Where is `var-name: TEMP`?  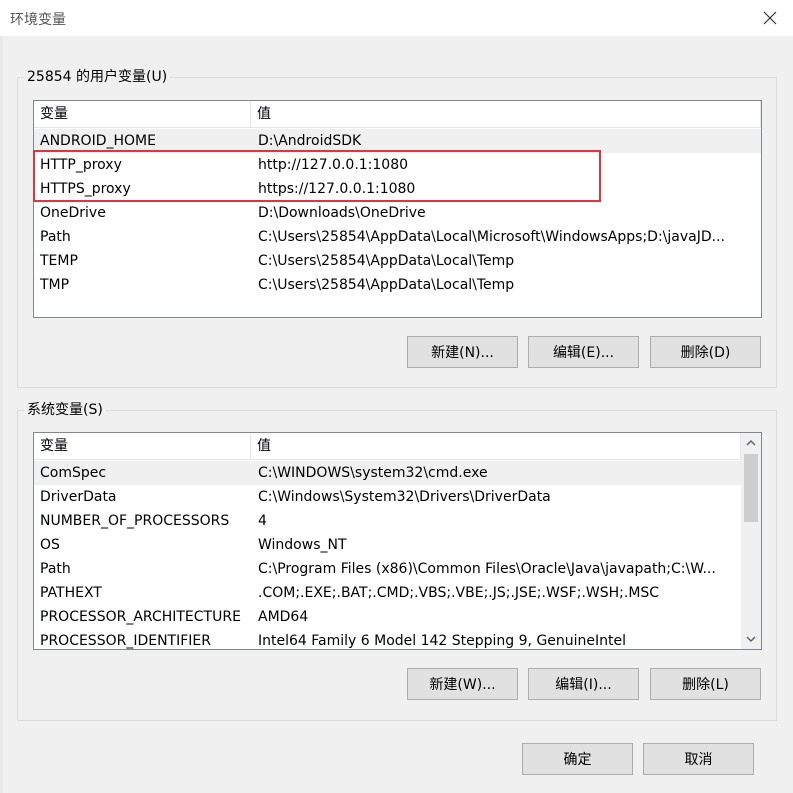
var-name: TEMP is located at coordinates (59, 261).